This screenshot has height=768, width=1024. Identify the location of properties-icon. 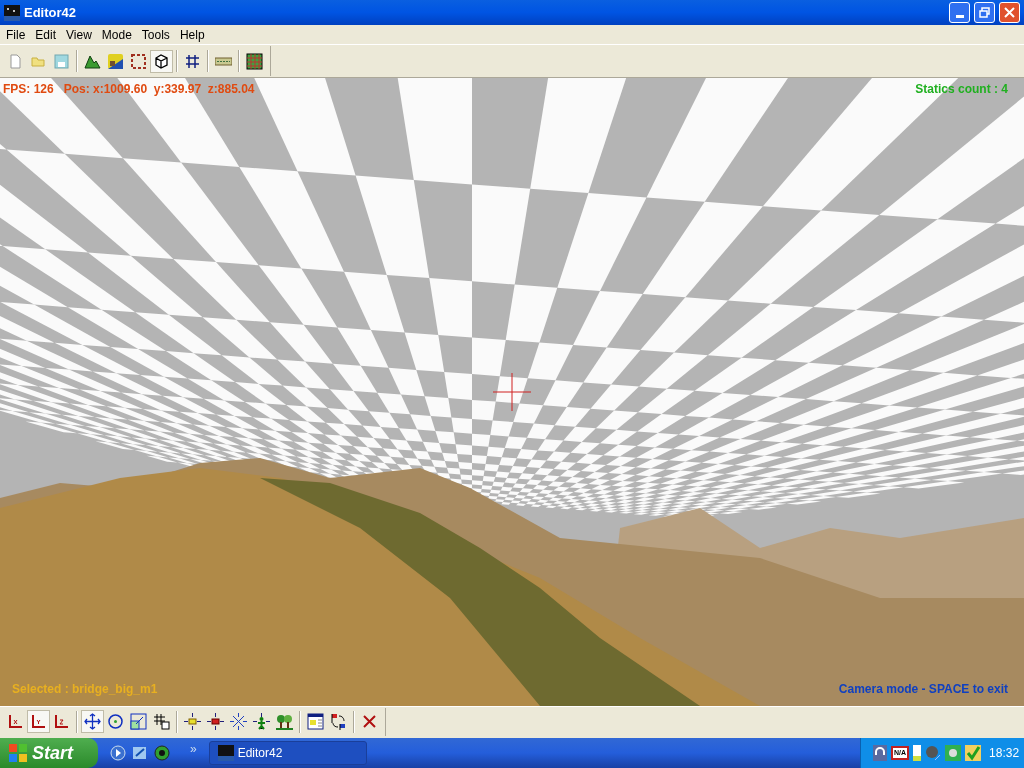
(315, 721).